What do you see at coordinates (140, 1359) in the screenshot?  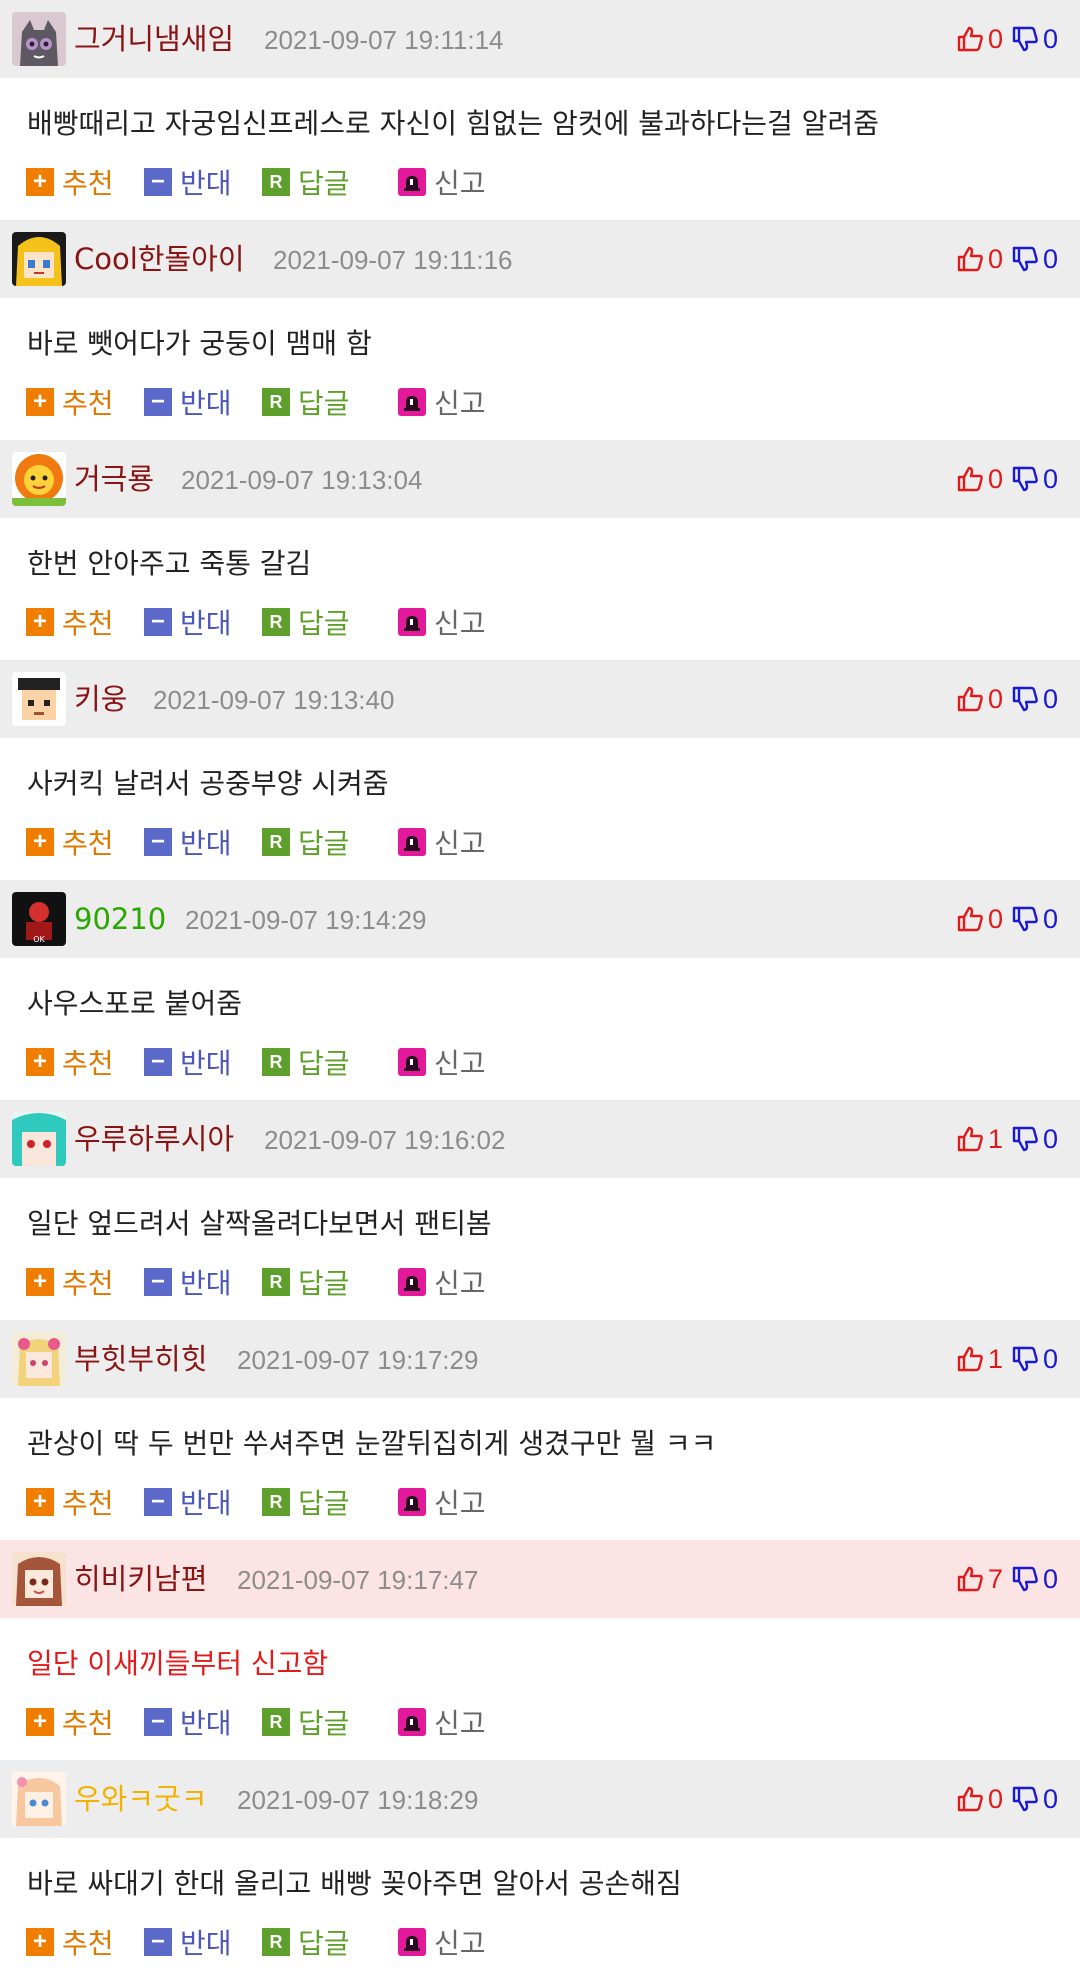 I see `nickname: 부힛부히힛` at bounding box center [140, 1359].